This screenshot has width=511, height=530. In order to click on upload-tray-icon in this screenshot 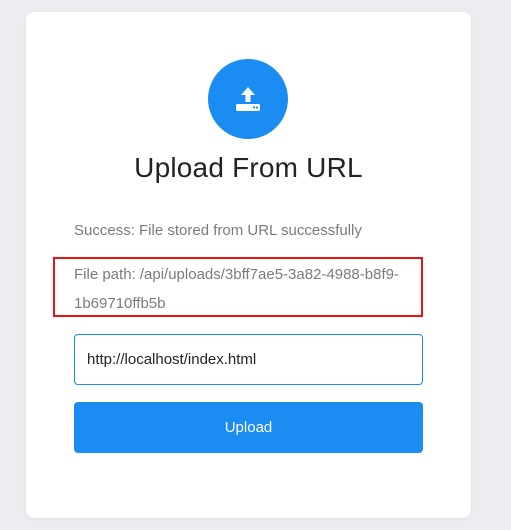, I will do `click(248, 99)`.